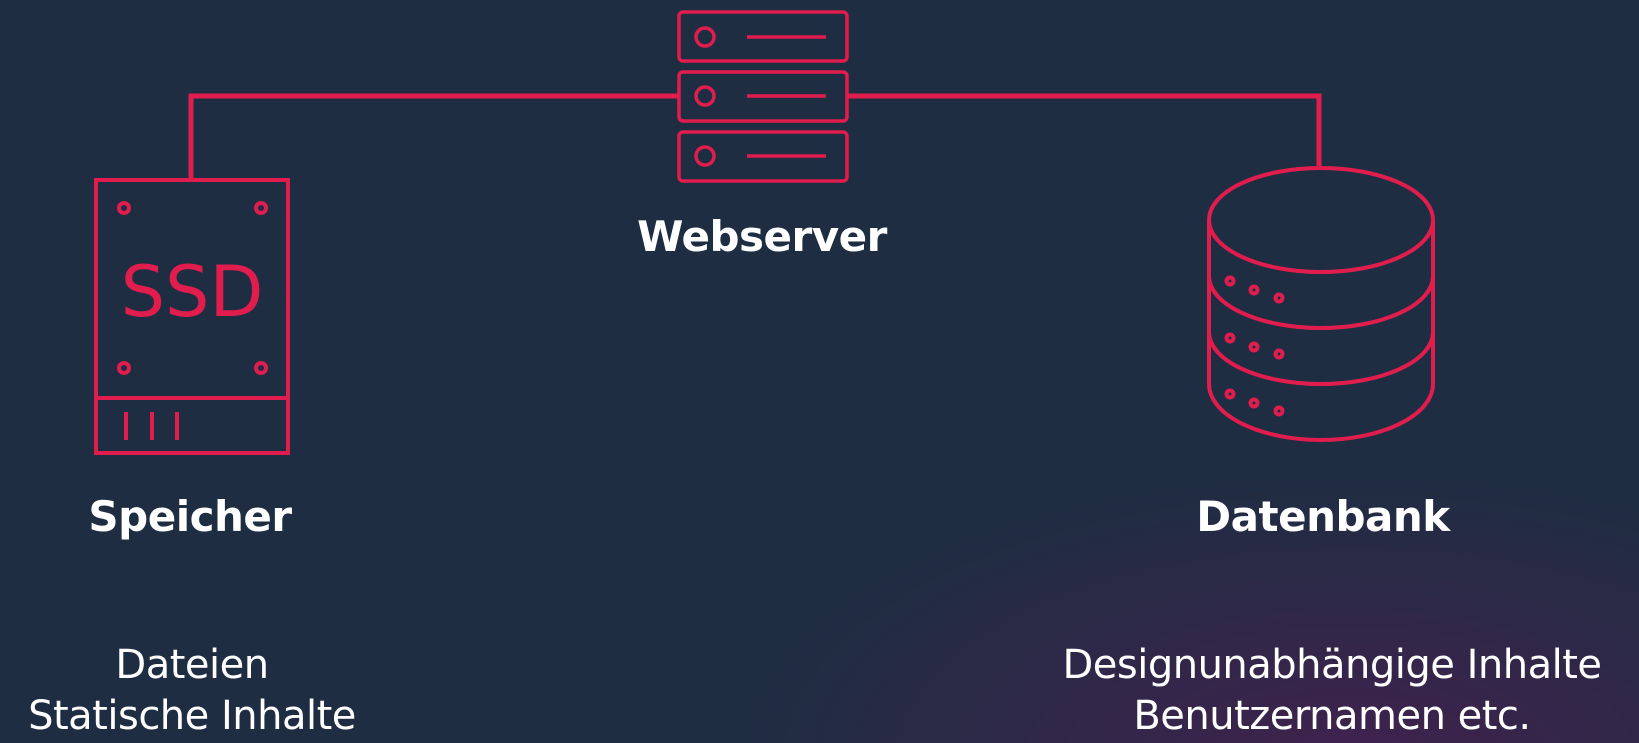  What do you see at coordinates (192, 665) in the screenshot?
I see `storage-description-line-1: Dateien` at bounding box center [192, 665].